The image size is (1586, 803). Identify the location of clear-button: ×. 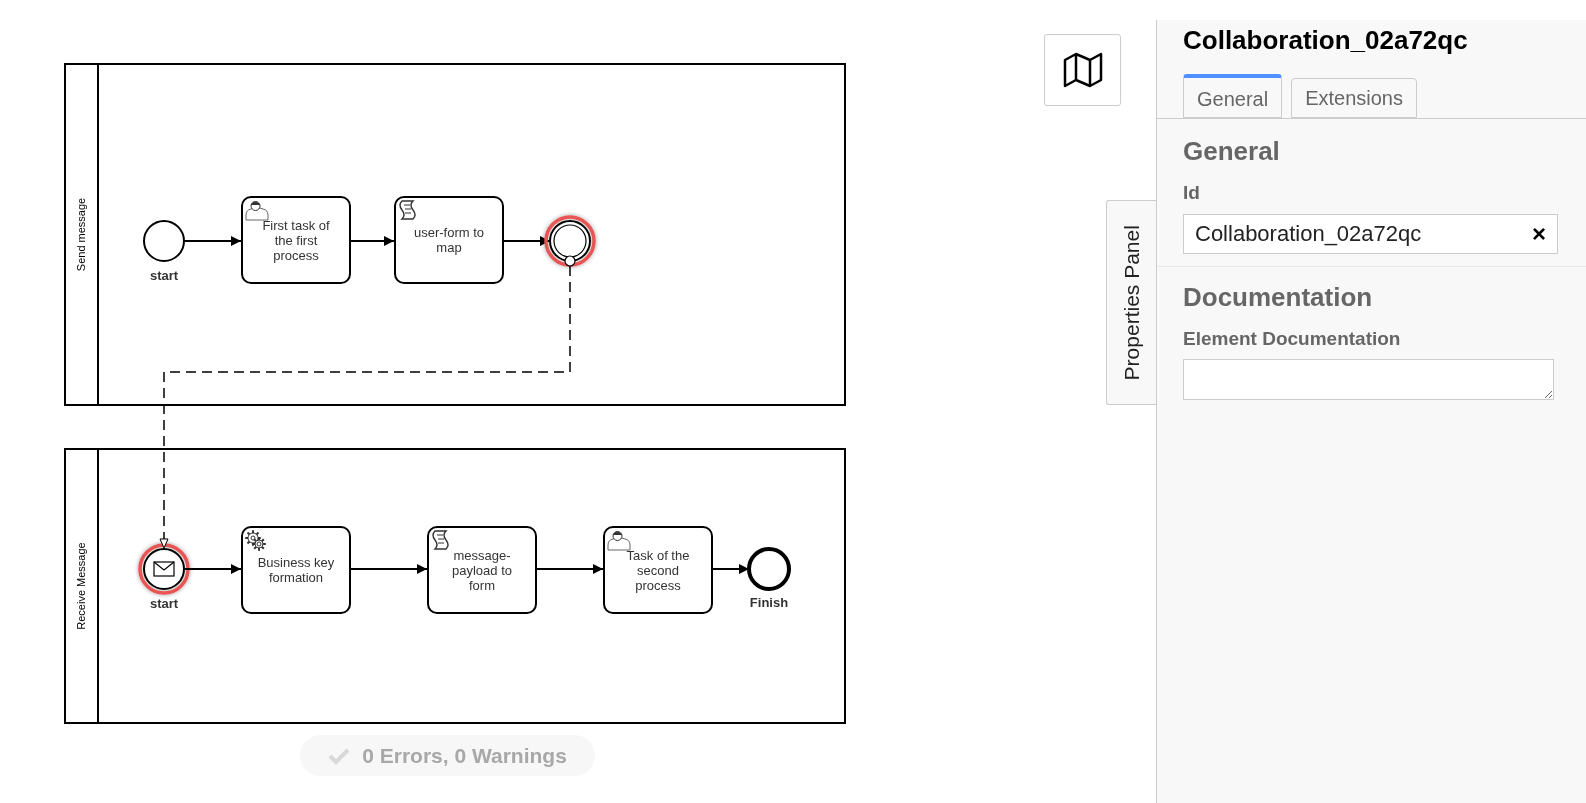
(1539, 233).